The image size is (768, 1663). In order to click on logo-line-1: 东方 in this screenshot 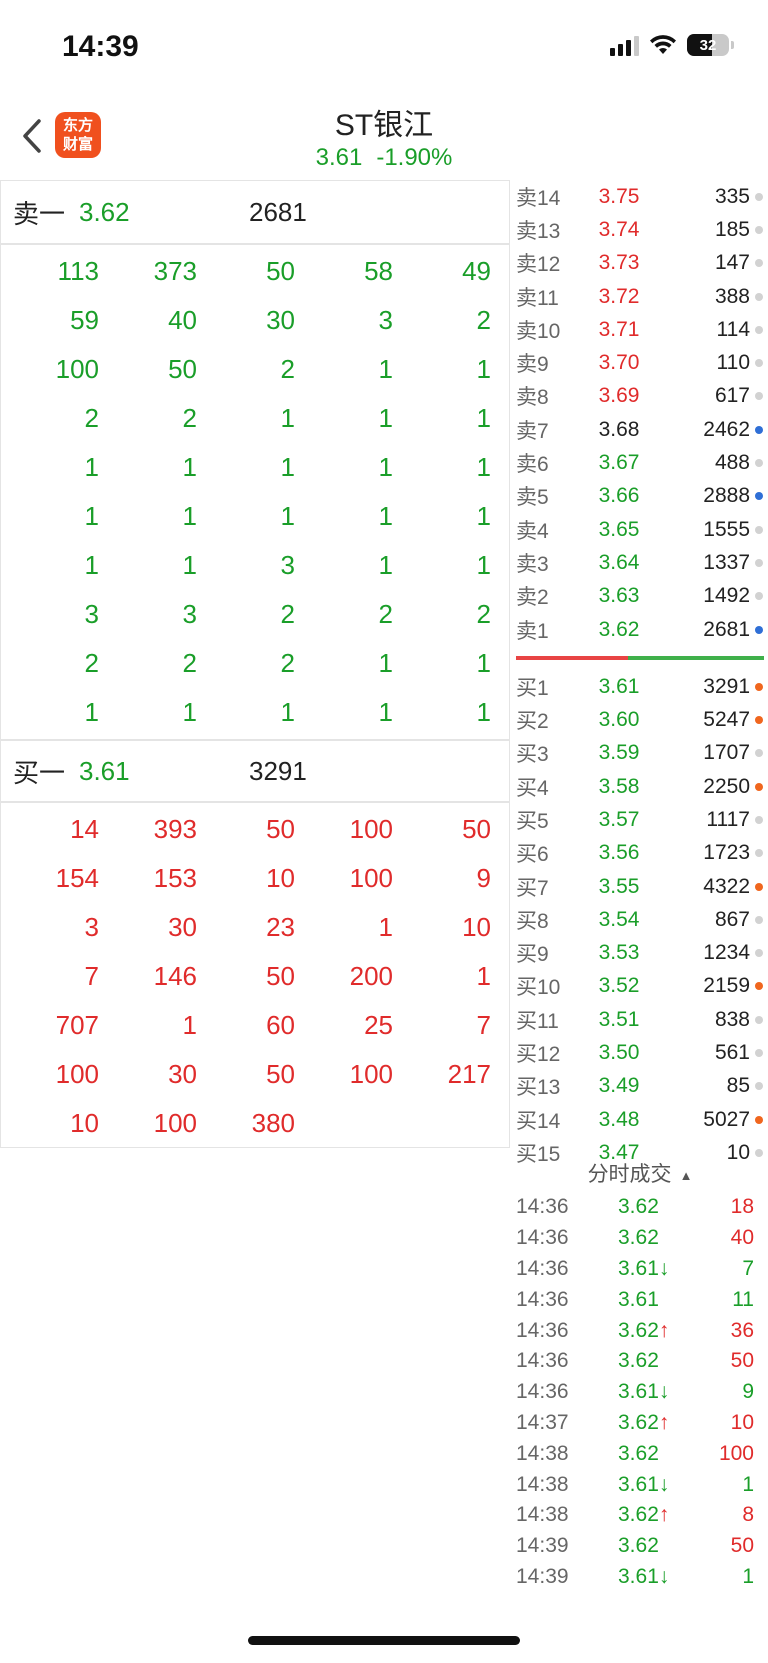, I will do `click(77, 125)`.